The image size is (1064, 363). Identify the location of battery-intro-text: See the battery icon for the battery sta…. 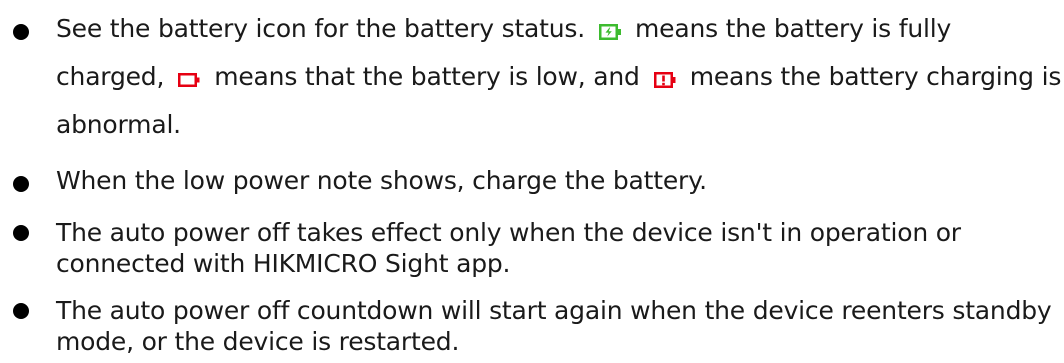
(320, 28).